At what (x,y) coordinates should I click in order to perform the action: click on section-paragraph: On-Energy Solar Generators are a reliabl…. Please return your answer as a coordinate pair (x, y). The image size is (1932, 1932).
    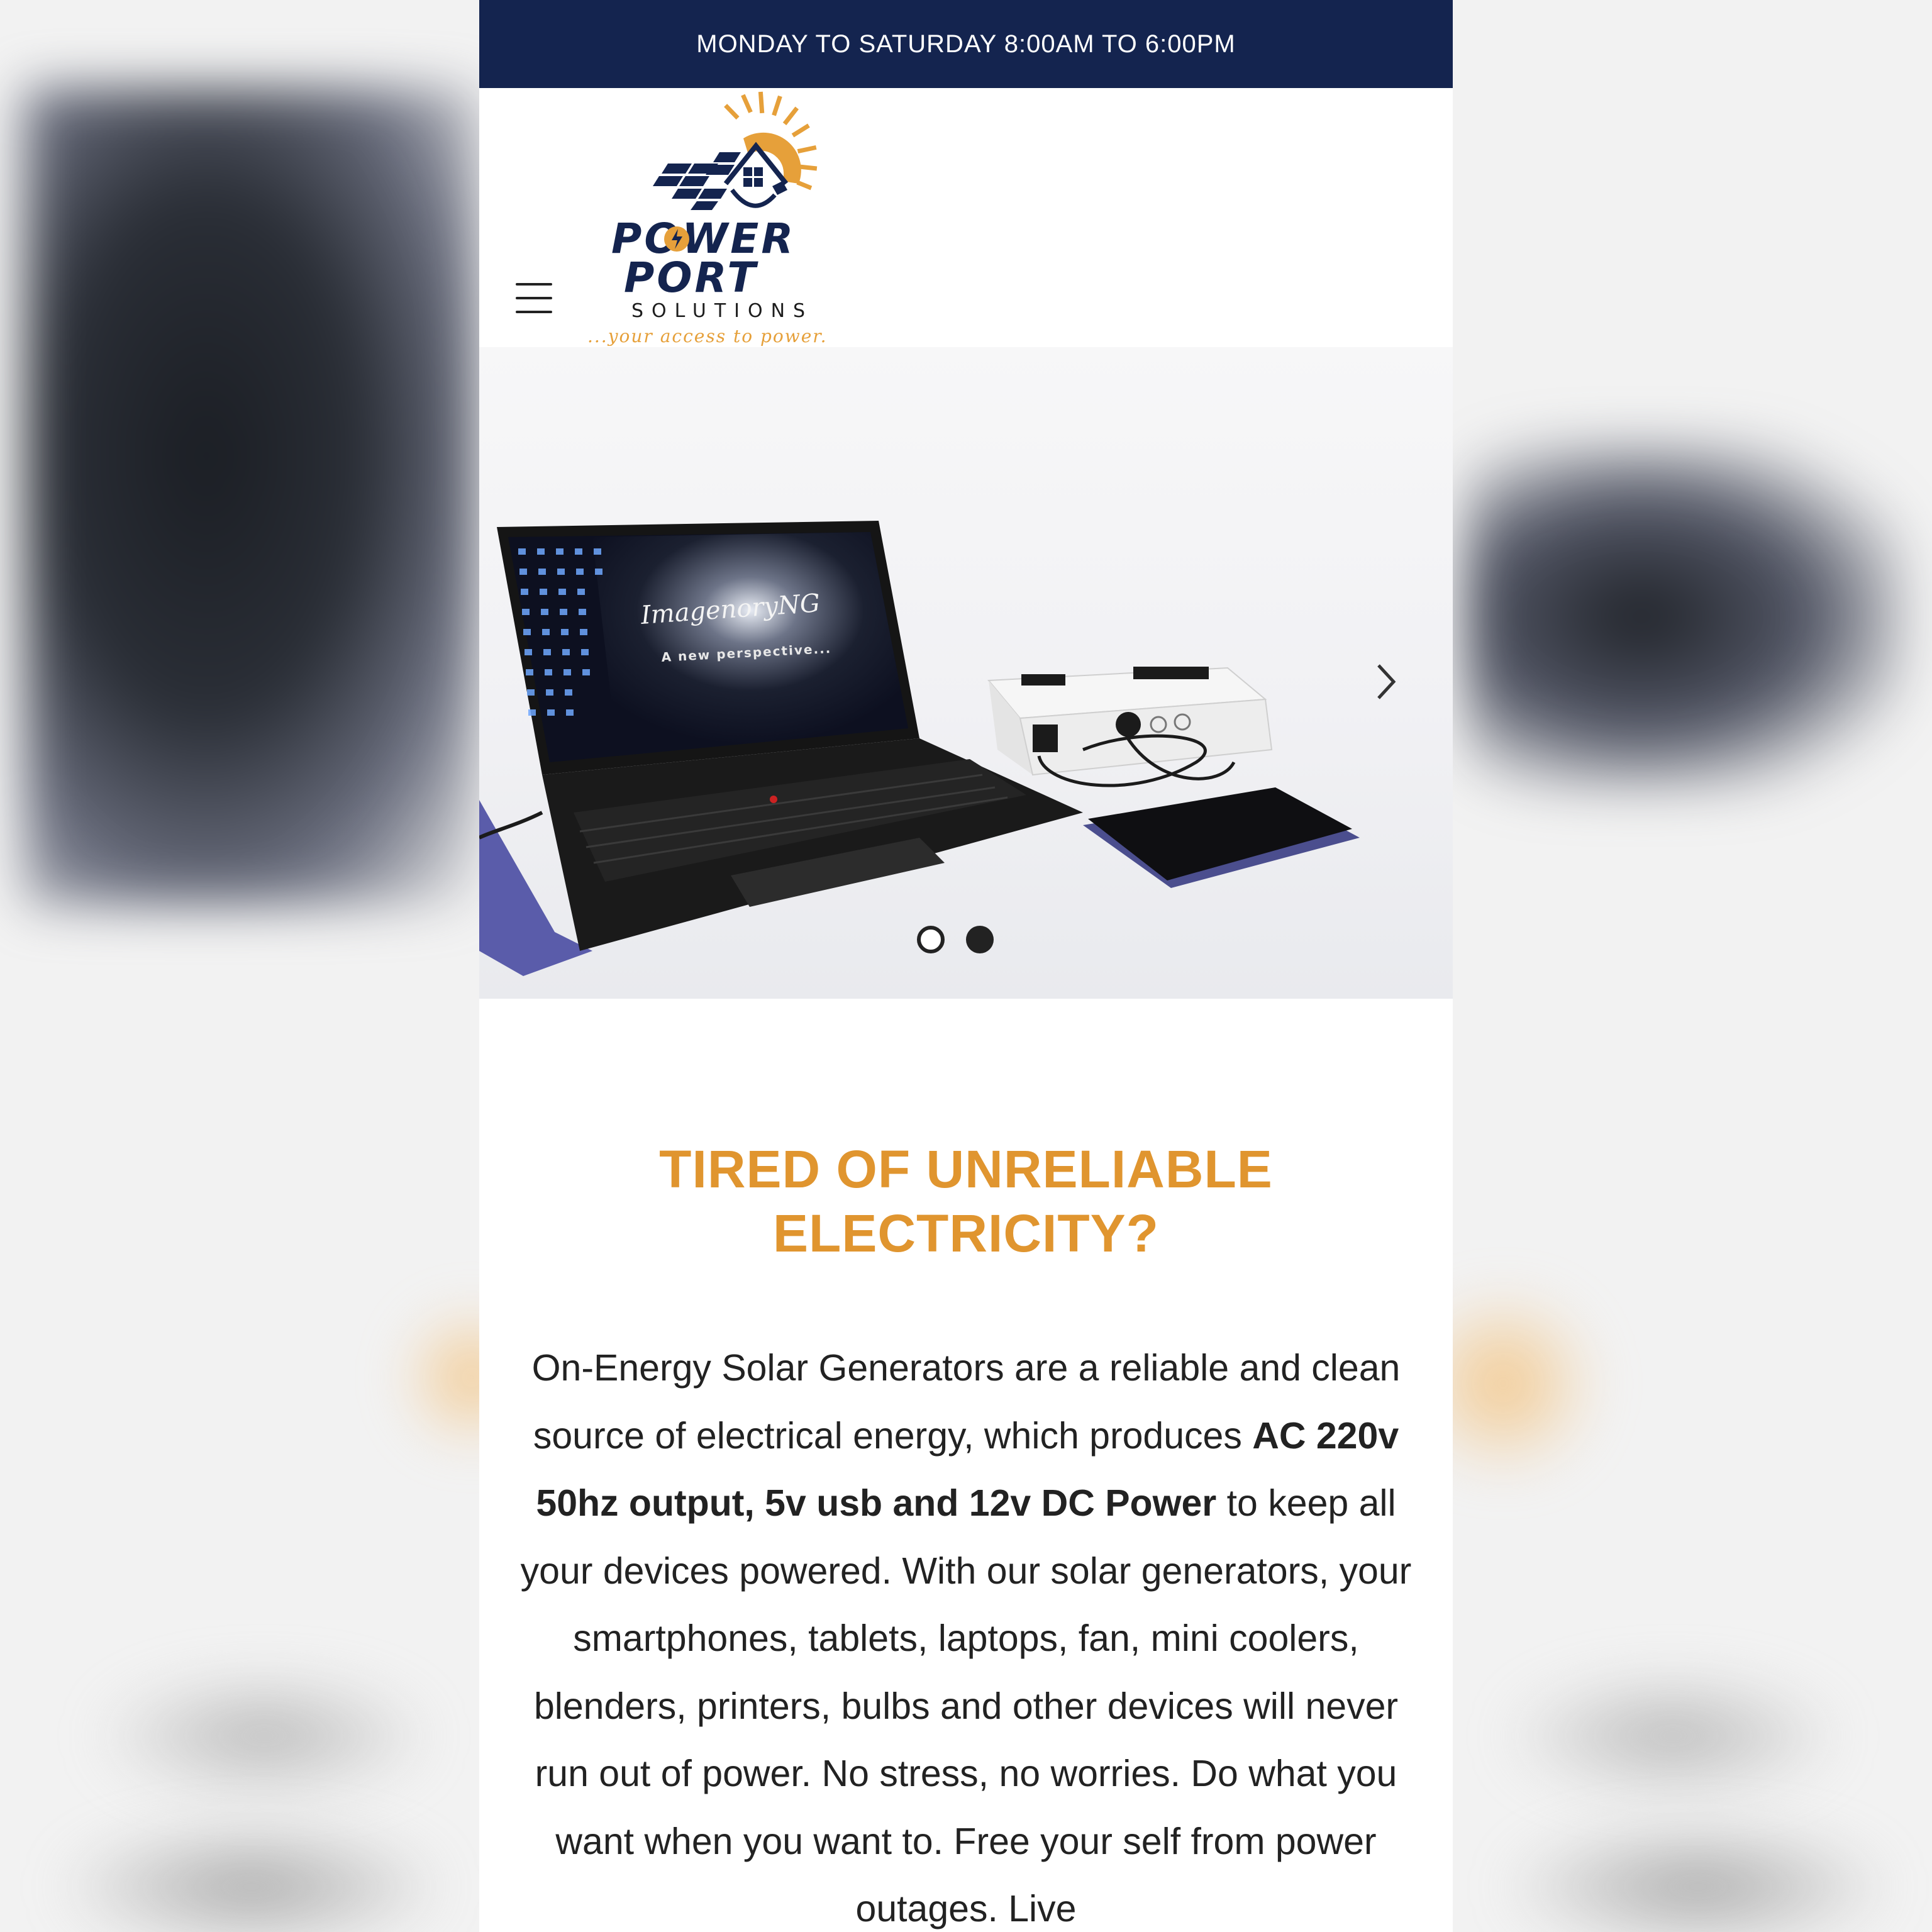
    Looking at the image, I should click on (966, 1633).